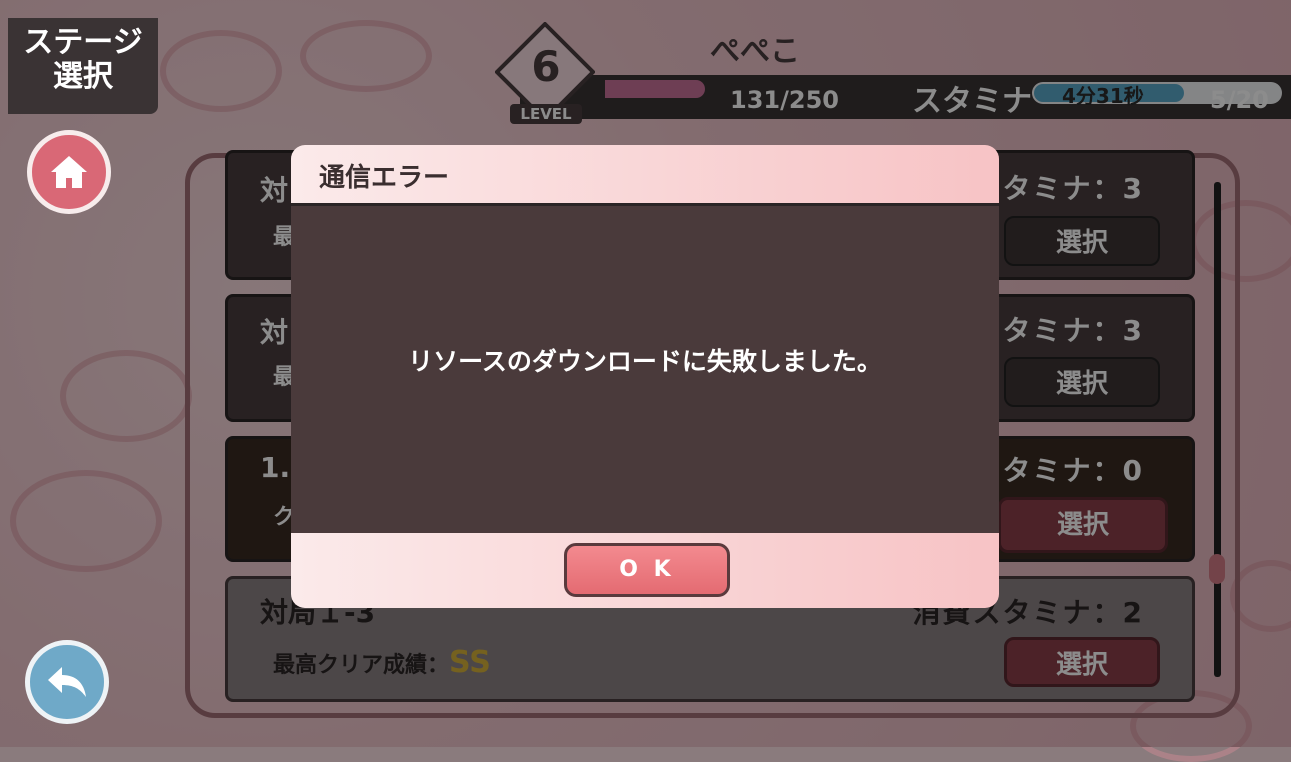 The width and height of the screenshot is (1291, 762). What do you see at coordinates (645, 361) in the screenshot?
I see `dialog-message: リソースのダウンロードに失敗しました。` at bounding box center [645, 361].